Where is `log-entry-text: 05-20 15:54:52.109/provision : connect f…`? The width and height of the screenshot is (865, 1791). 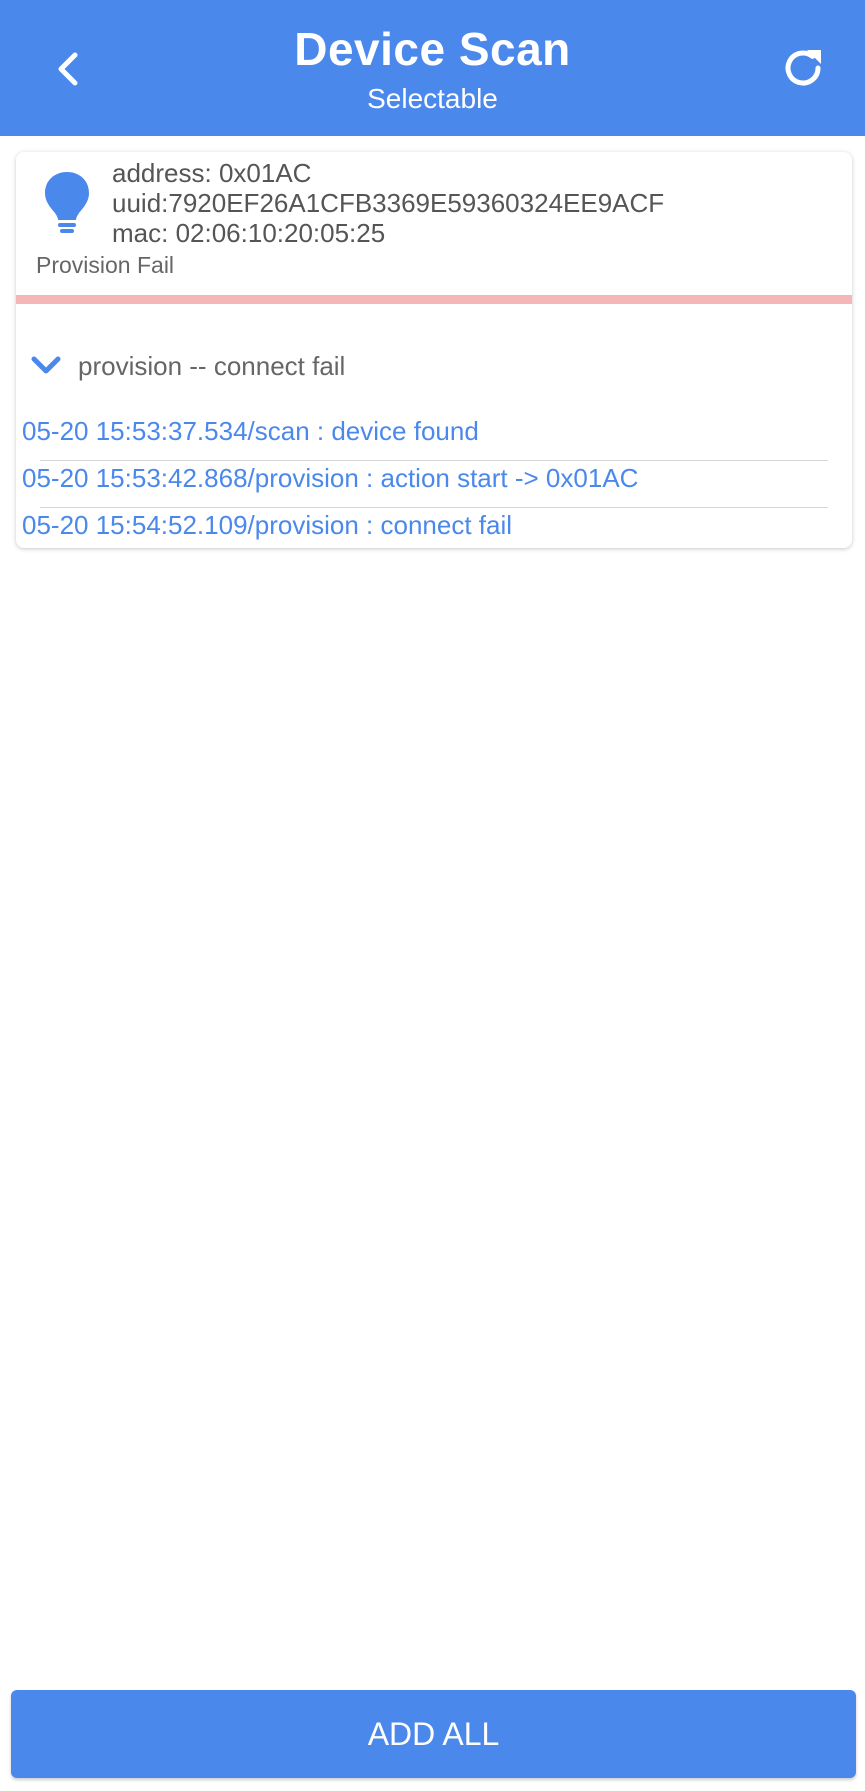
log-entry-text: 05-20 15:54:52.109/provision : connect f… is located at coordinates (267, 525).